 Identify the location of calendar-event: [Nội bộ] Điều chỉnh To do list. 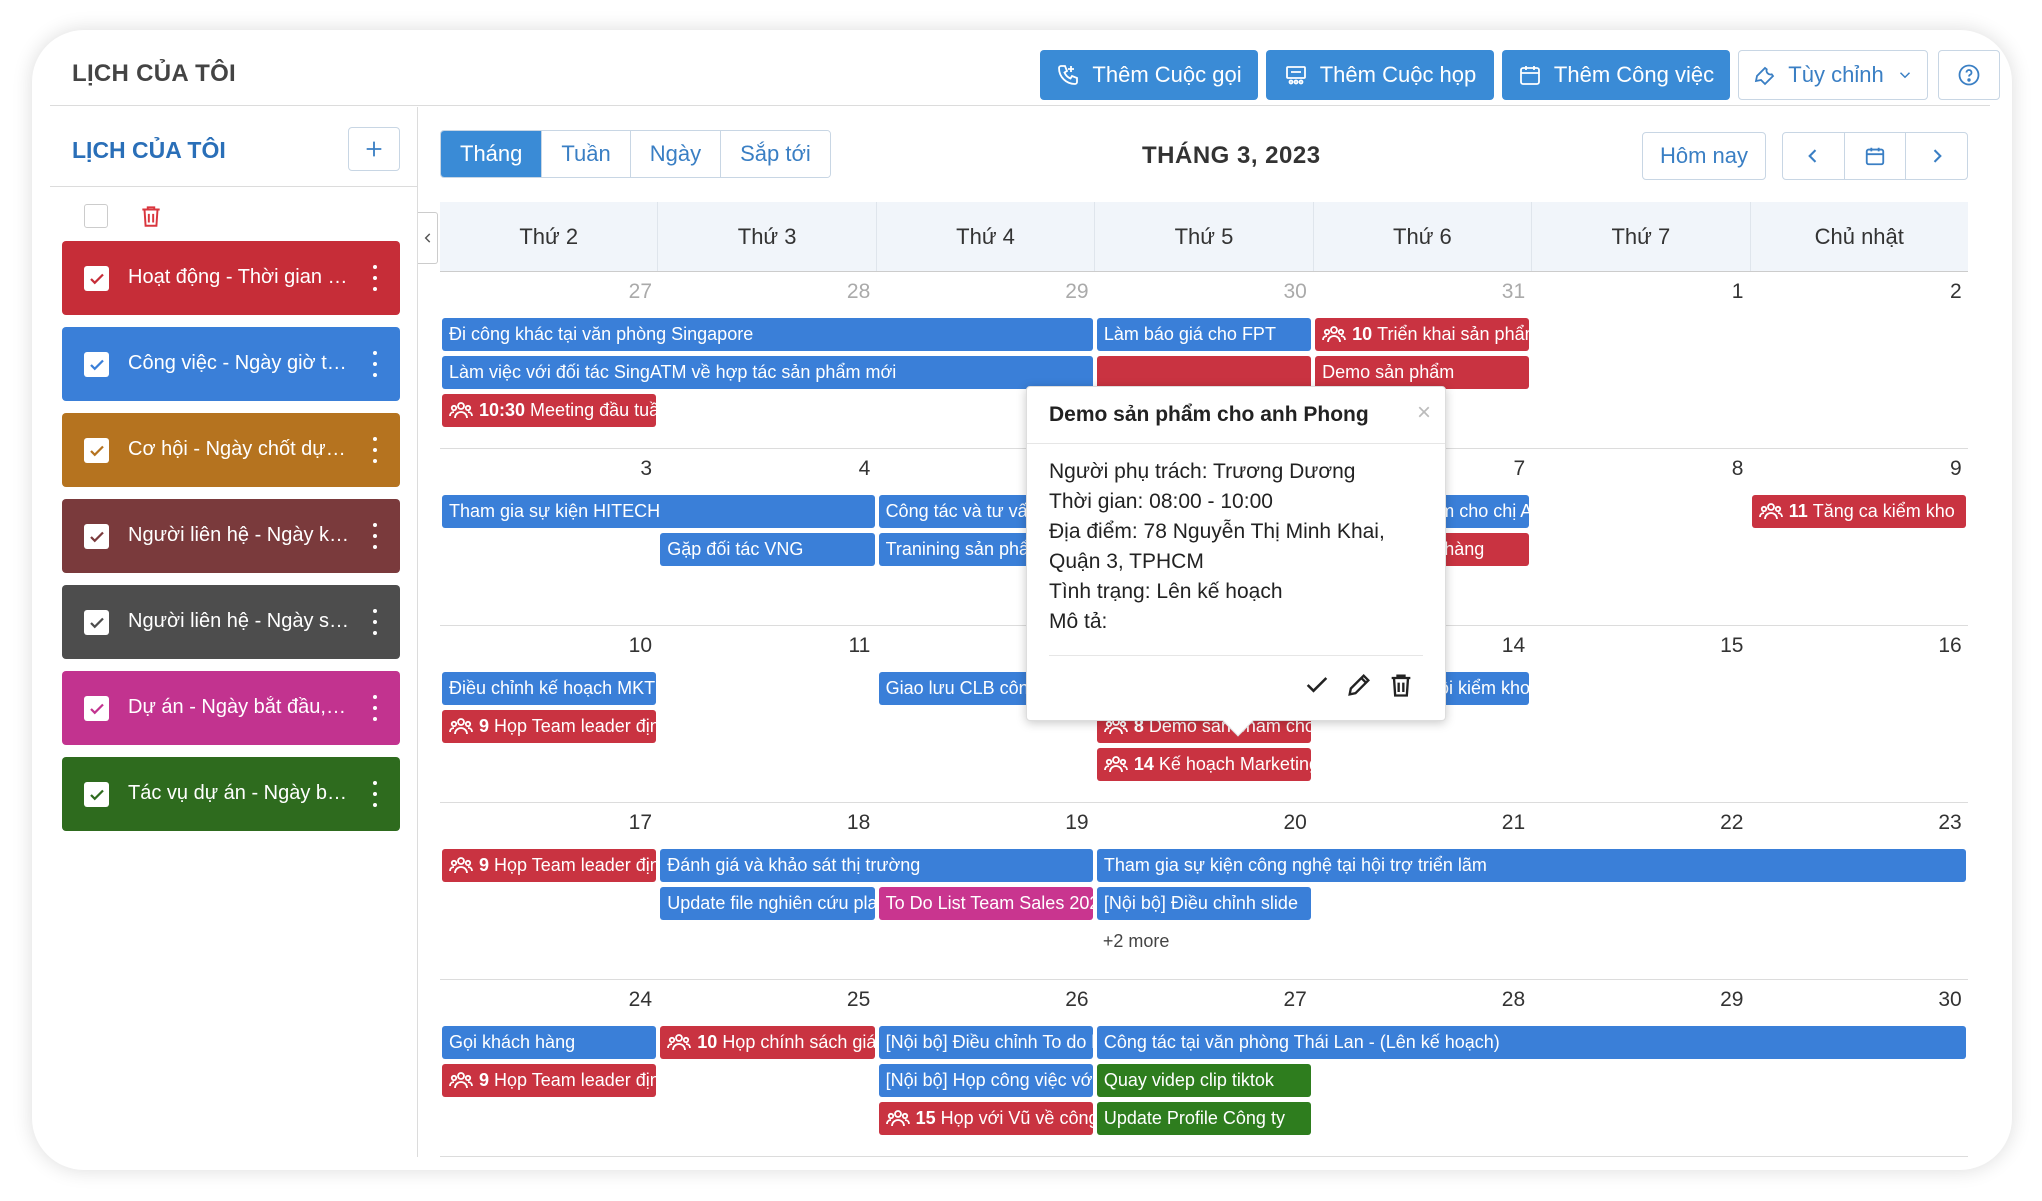
(985, 1042).